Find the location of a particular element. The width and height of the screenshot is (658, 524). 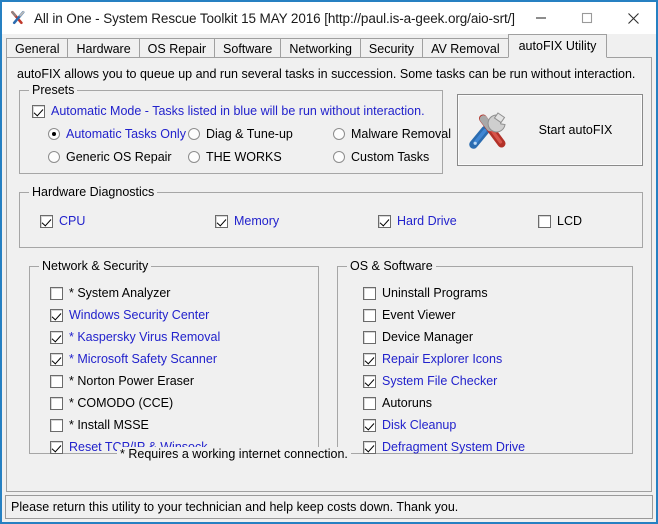

checkbox-system-analyzer is located at coordinates (56, 293).